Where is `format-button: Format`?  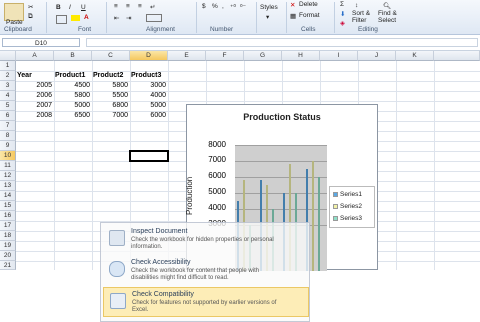
format-button: Format is located at coordinates (309, 15).